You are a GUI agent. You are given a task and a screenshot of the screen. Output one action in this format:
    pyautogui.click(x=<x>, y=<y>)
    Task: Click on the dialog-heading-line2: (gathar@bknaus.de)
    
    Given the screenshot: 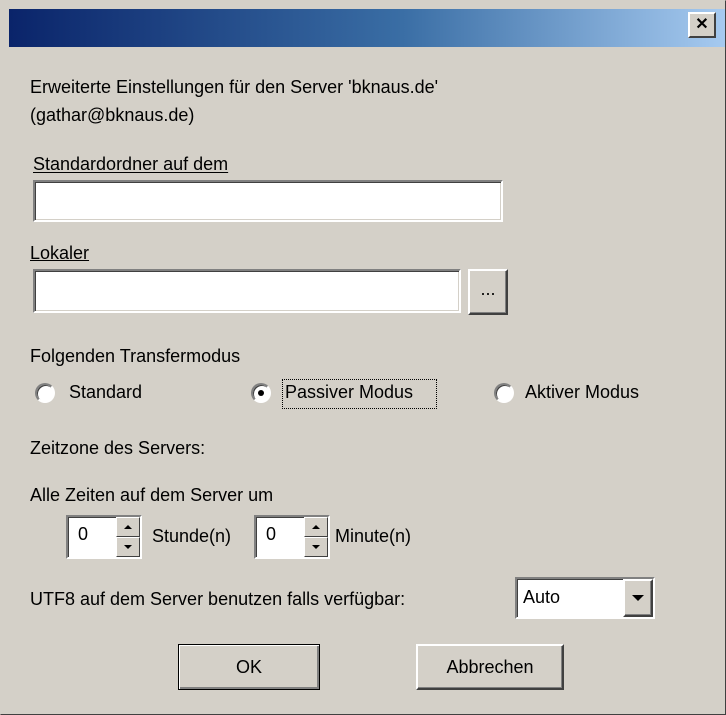 What is the action you would take?
    pyautogui.click(x=112, y=115)
    